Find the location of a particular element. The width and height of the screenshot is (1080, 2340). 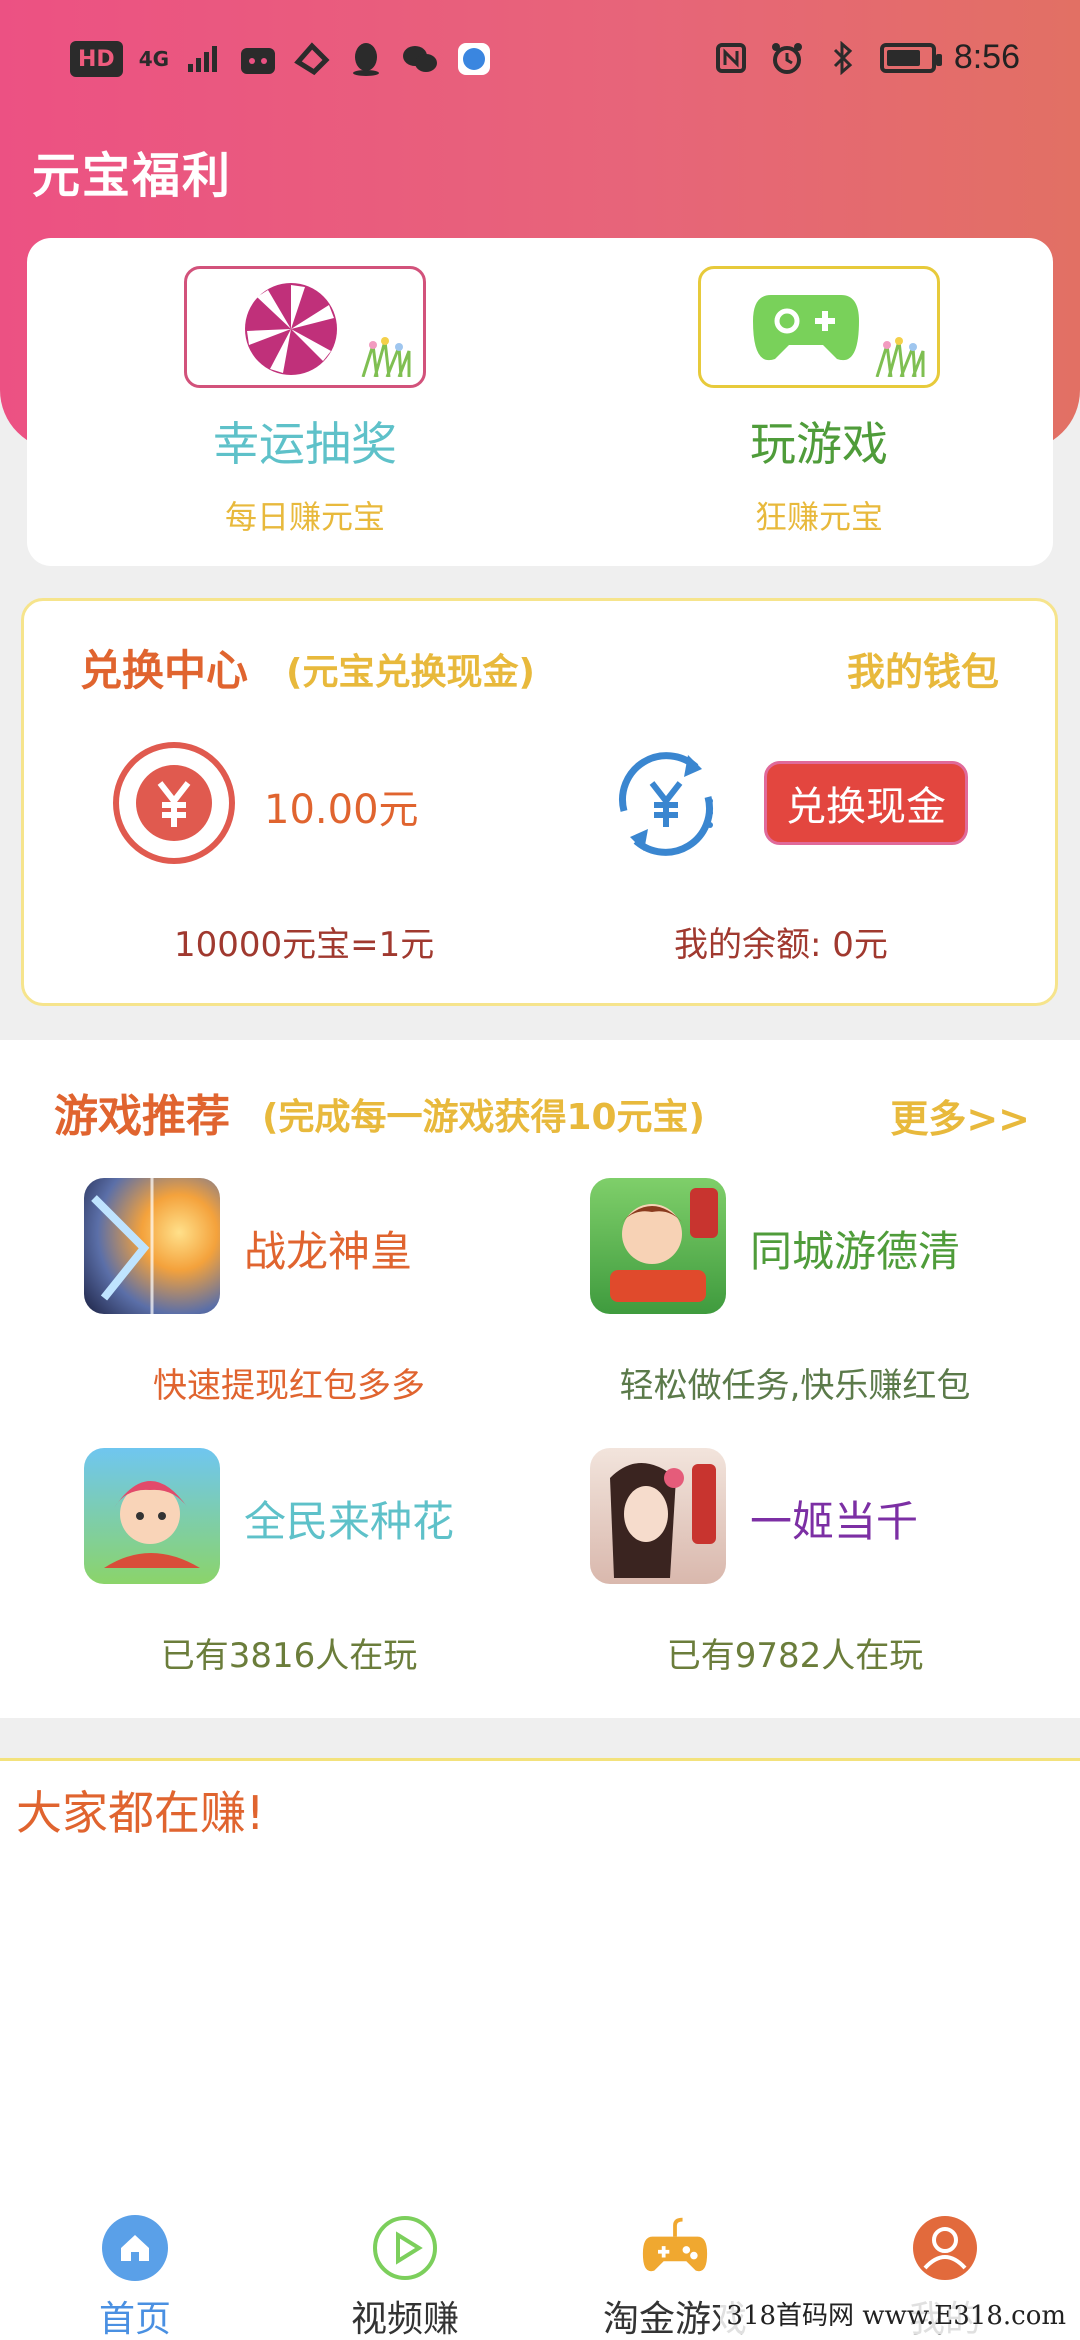

feature-lucky-draw: 幸运抽奖 每日赚元宝 is located at coordinates (305, 402).